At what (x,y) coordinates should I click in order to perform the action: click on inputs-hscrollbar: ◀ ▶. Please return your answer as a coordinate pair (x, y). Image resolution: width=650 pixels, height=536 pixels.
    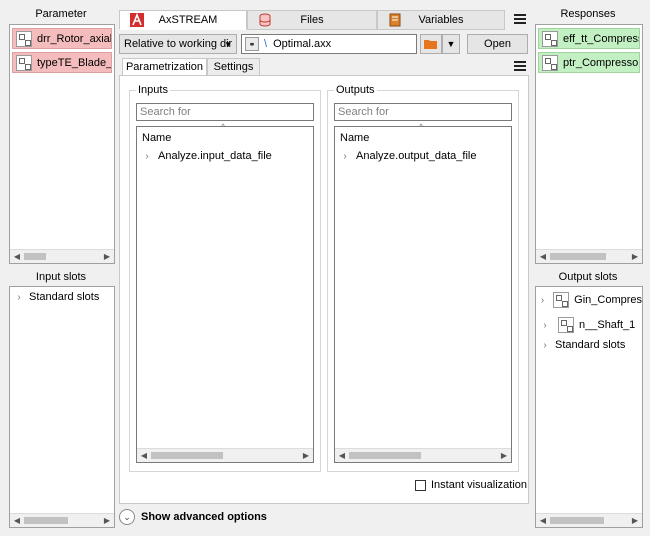
    Looking at the image, I should click on (225, 455).